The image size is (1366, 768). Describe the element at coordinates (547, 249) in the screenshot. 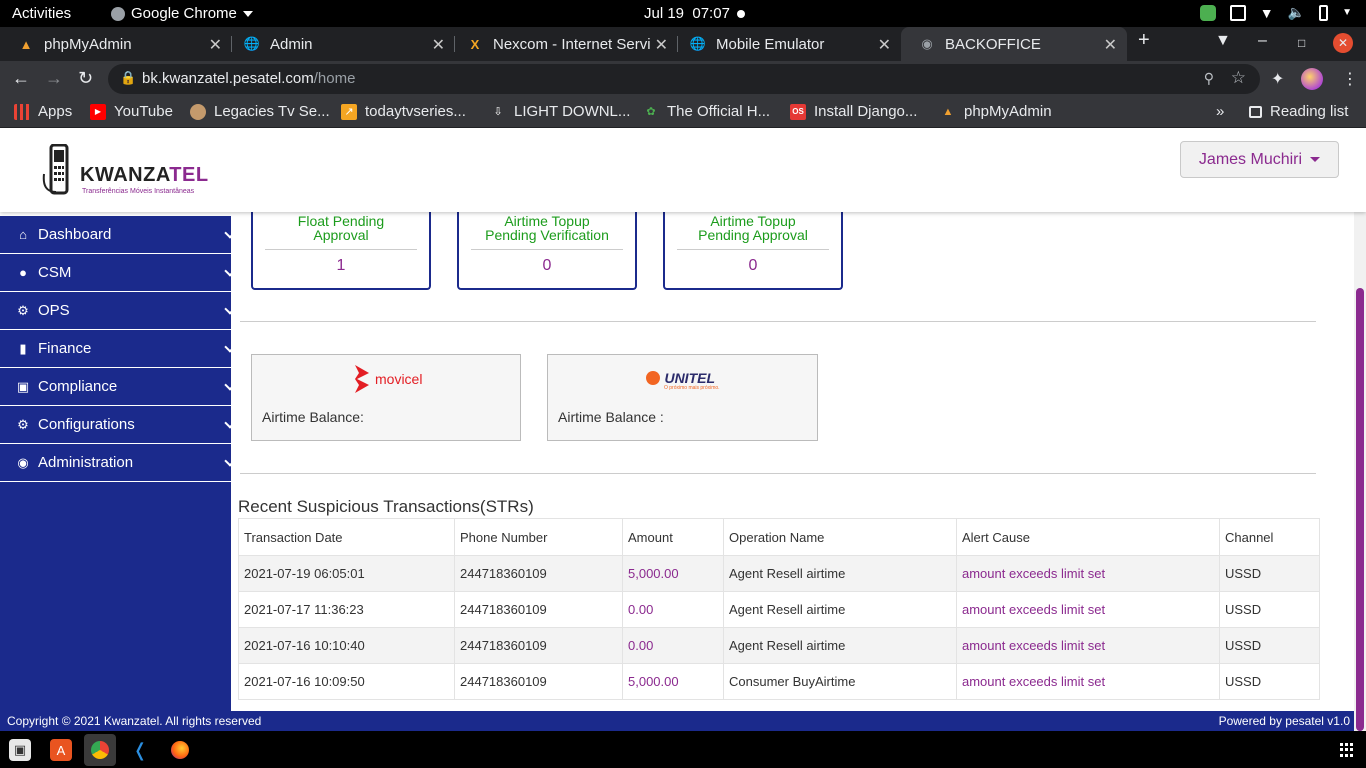

I see `divider` at that location.